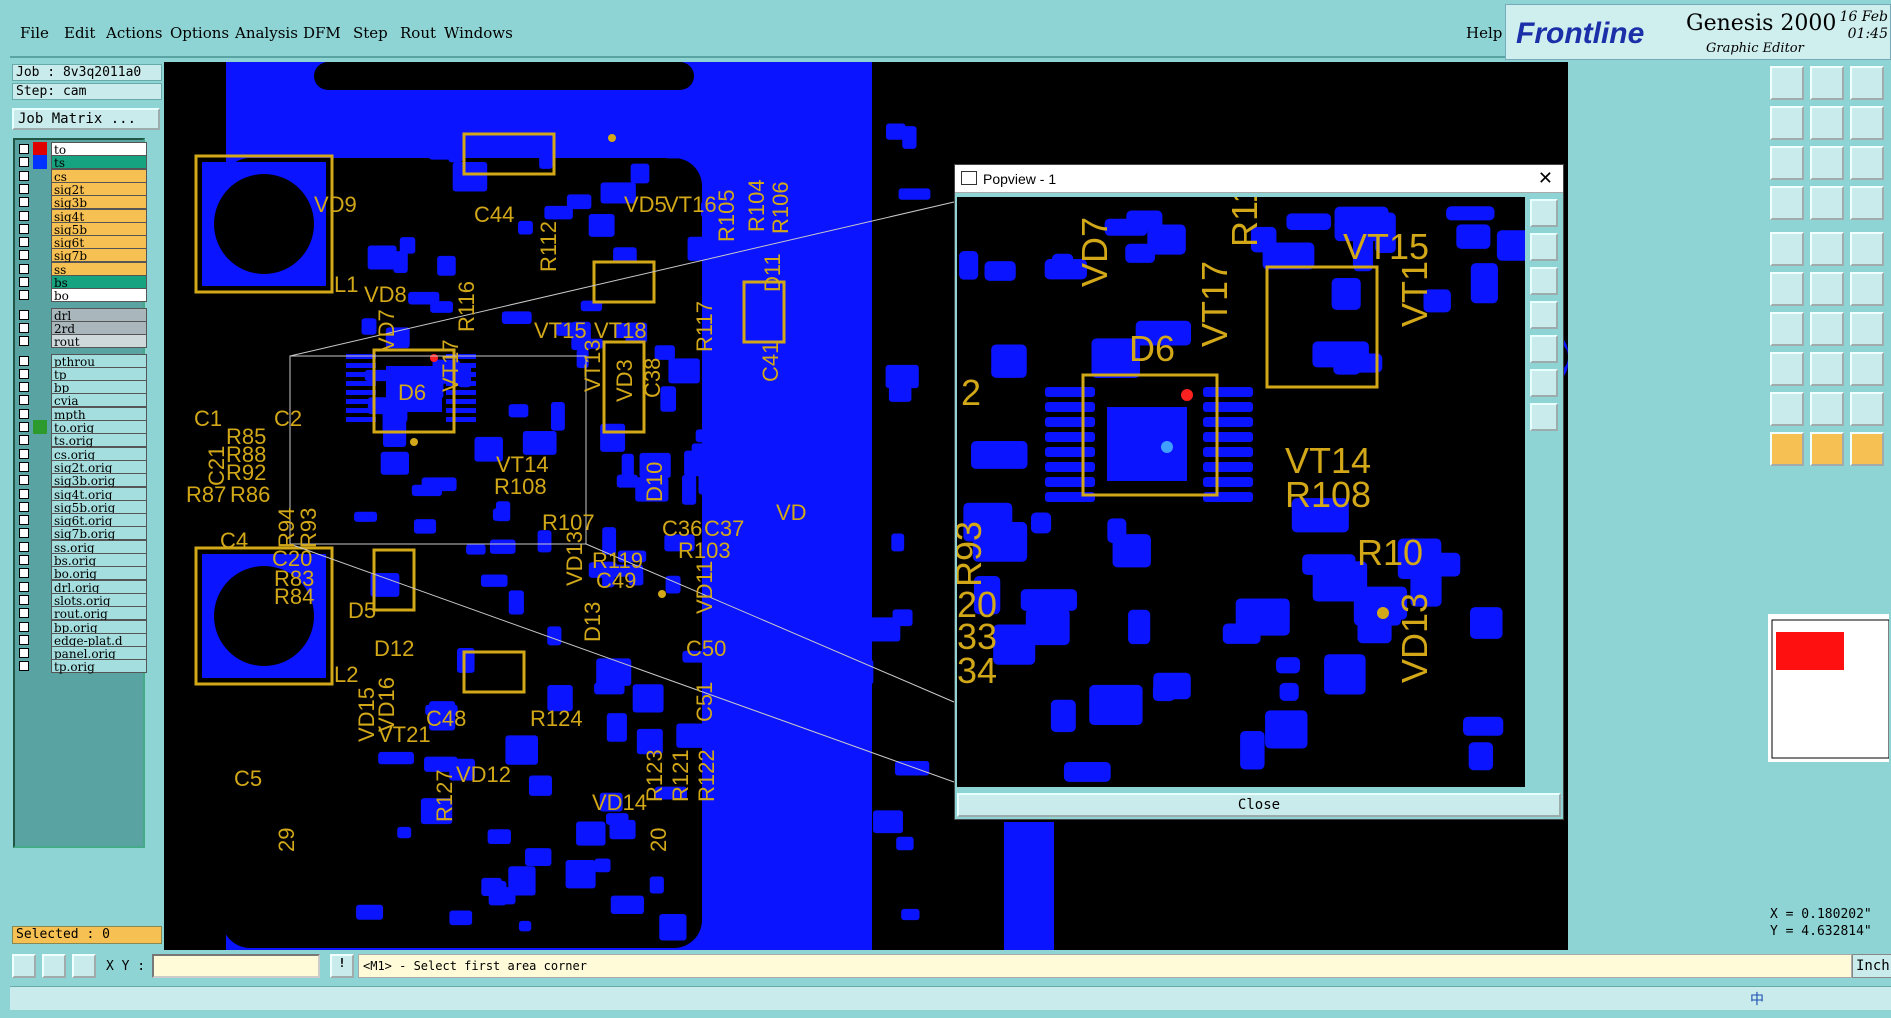 The width and height of the screenshot is (1891, 1018). What do you see at coordinates (82, 341) in the screenshot?
I see `layer-row: rout` at bounding box center [82, 341].